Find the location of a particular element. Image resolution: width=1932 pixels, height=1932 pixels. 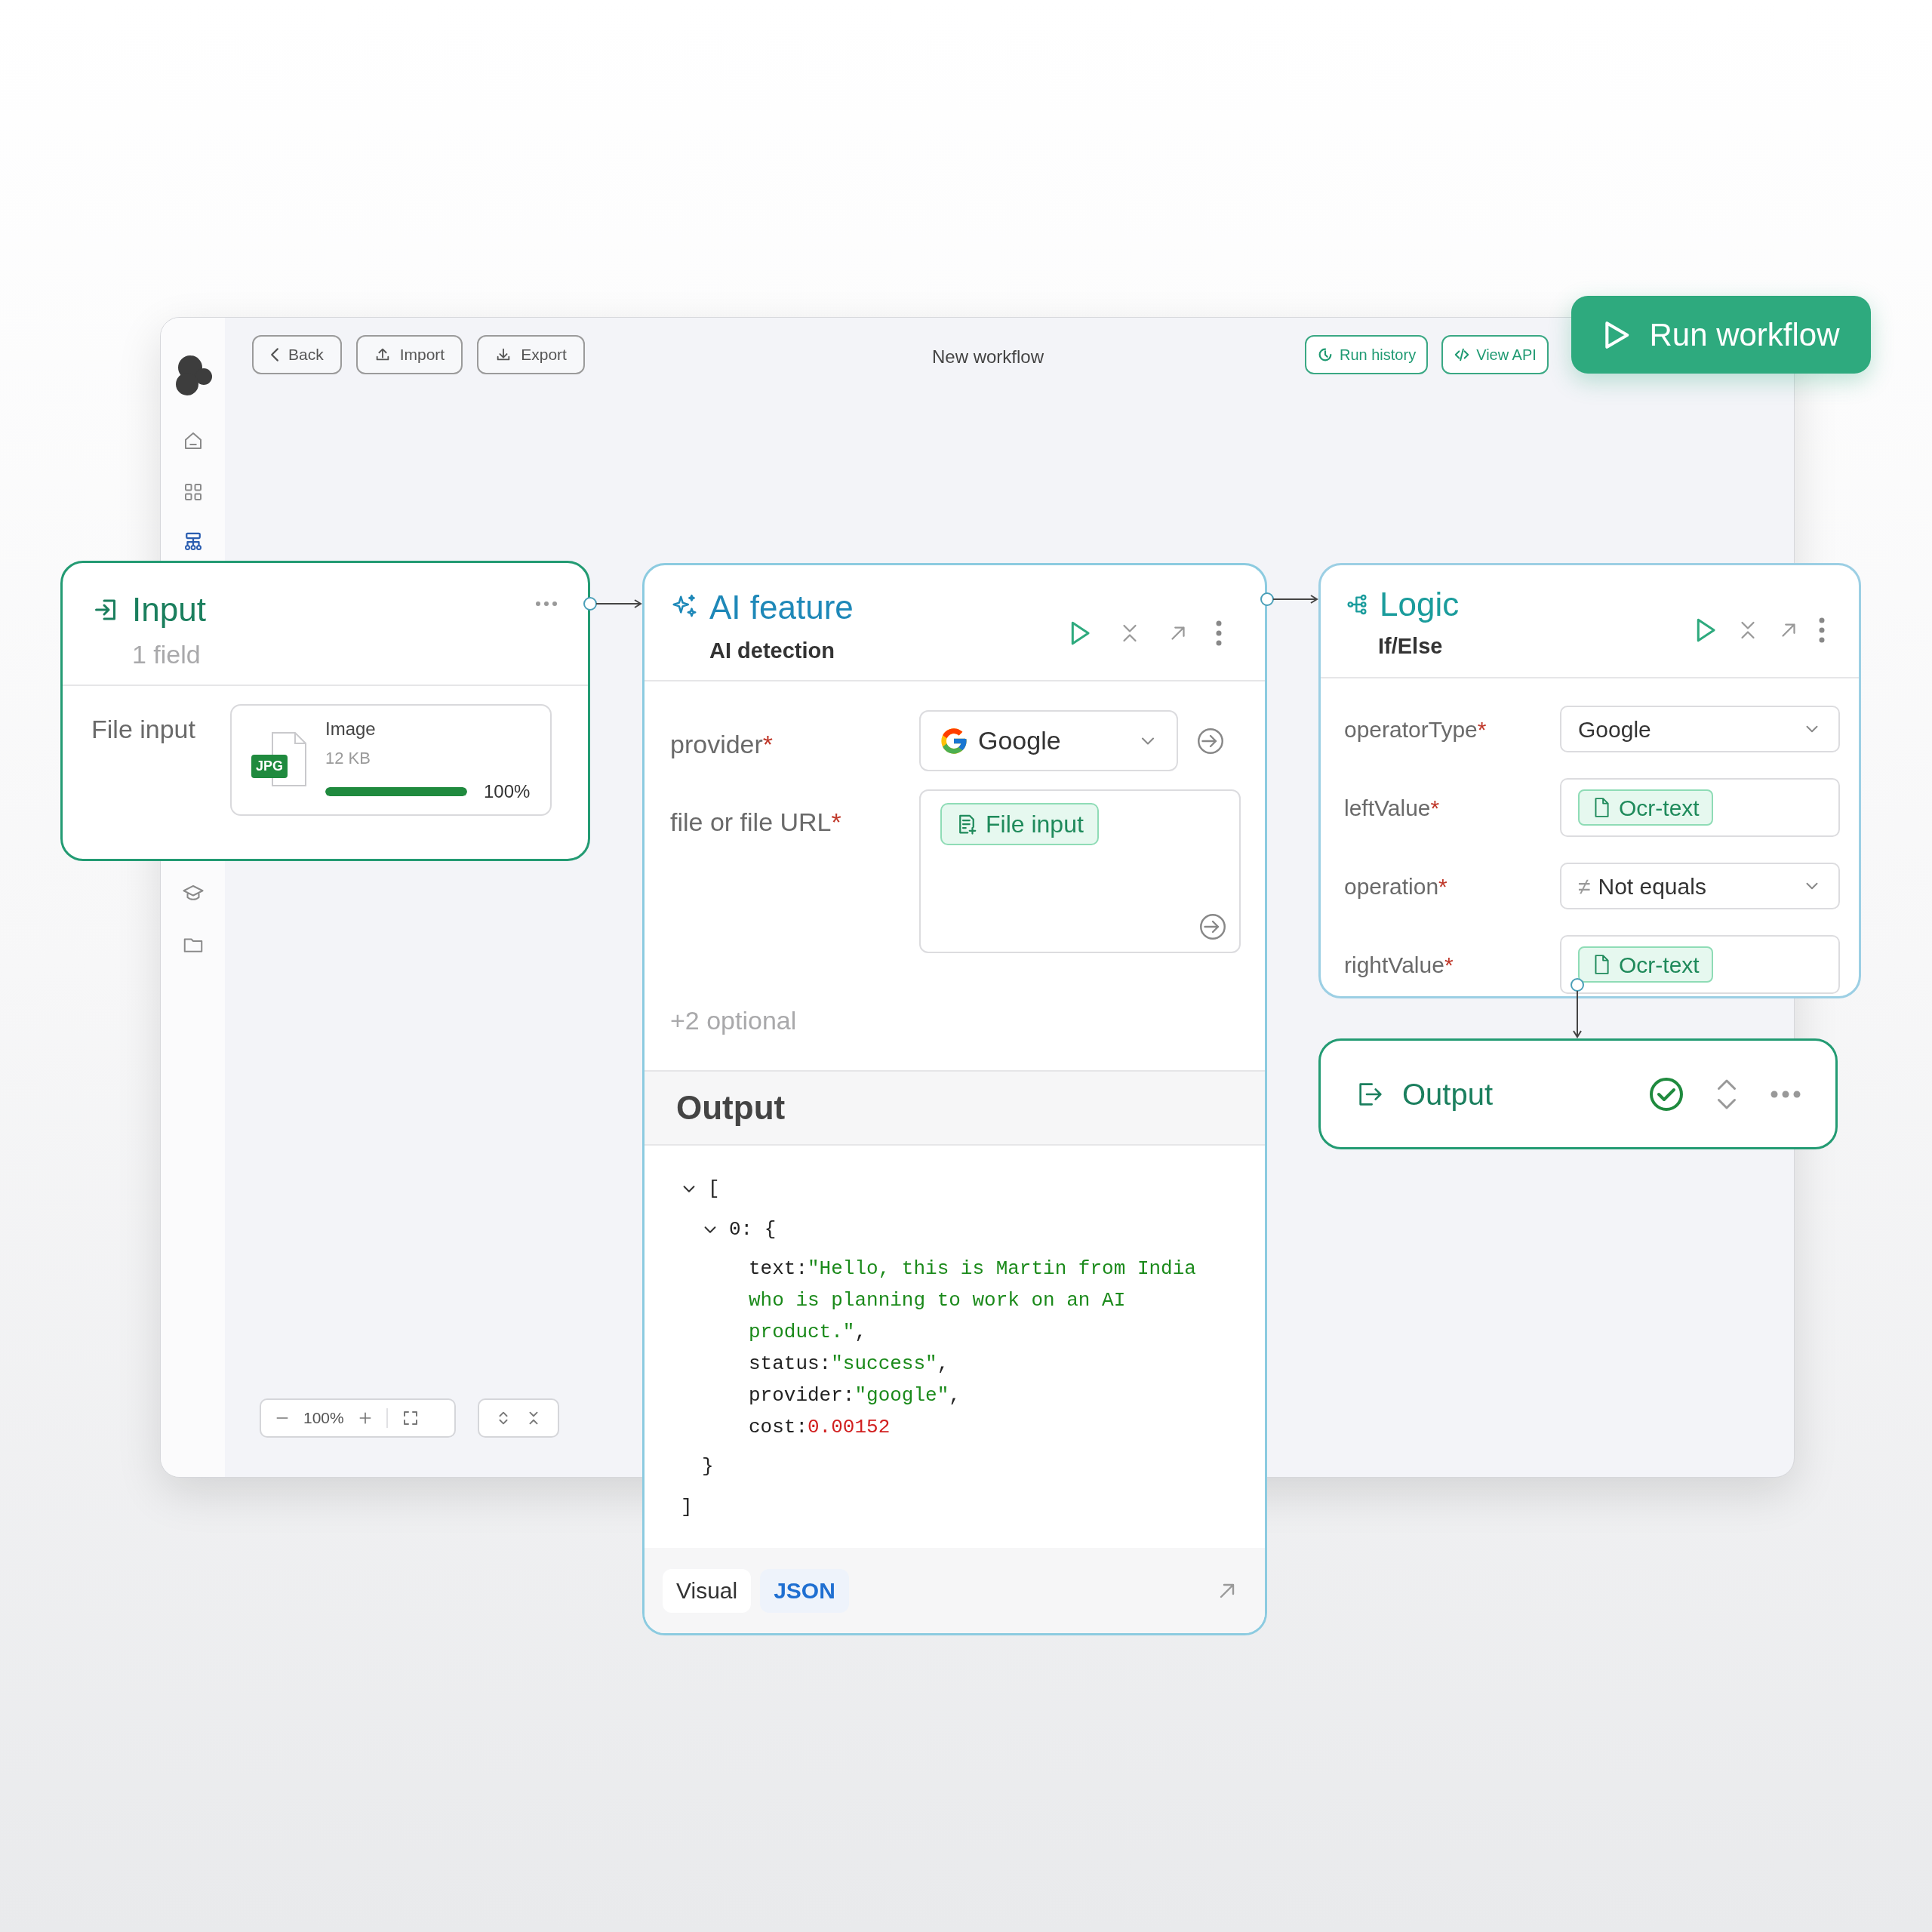

node-title: Input is located at coordinates (169, 609).